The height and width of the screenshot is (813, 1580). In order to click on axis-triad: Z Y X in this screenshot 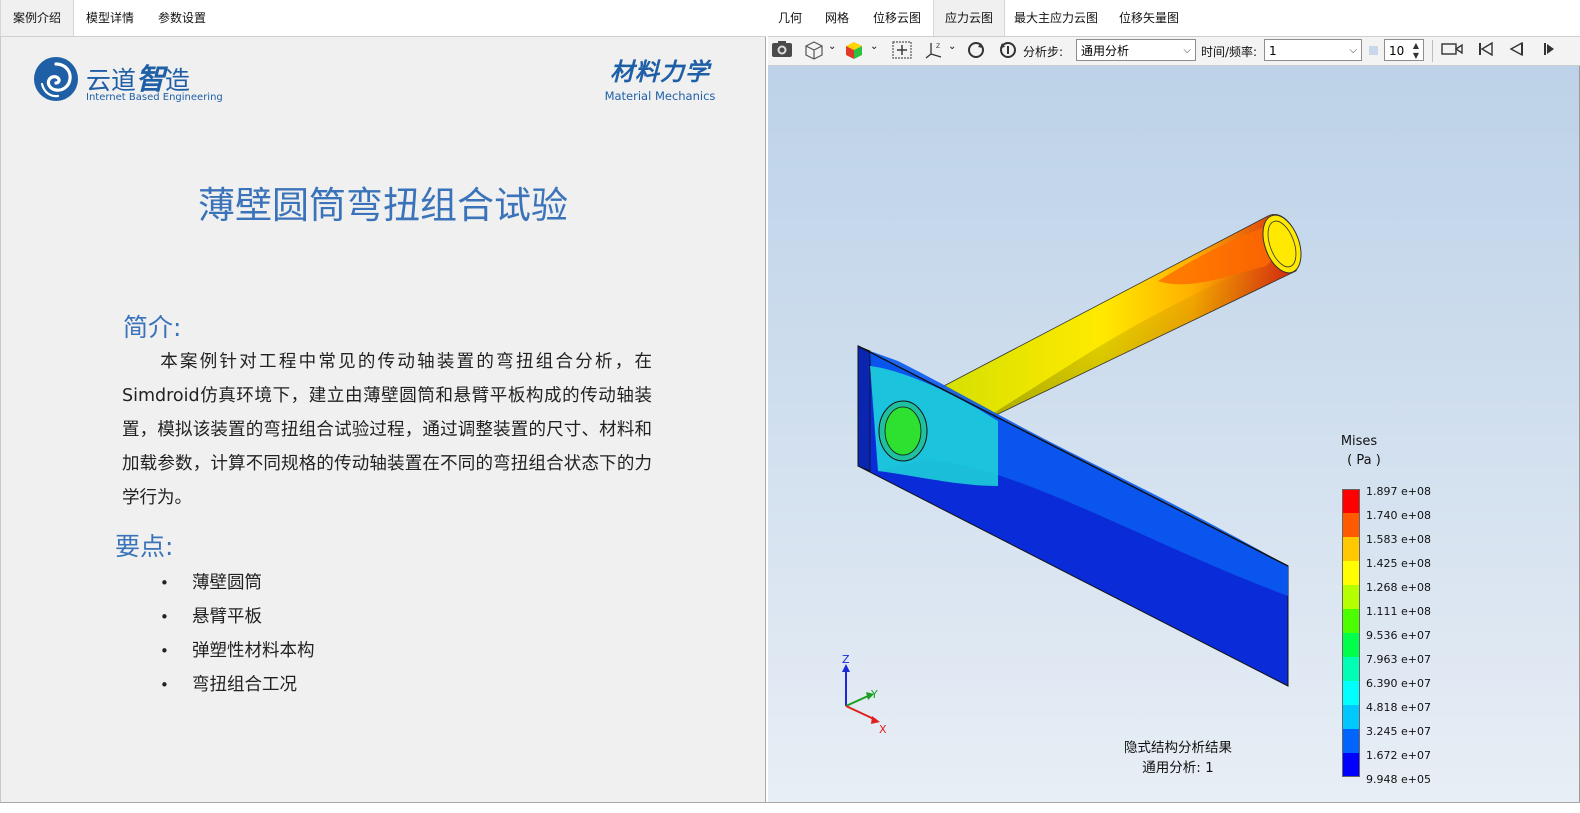, I will do `click(864, 694)`.